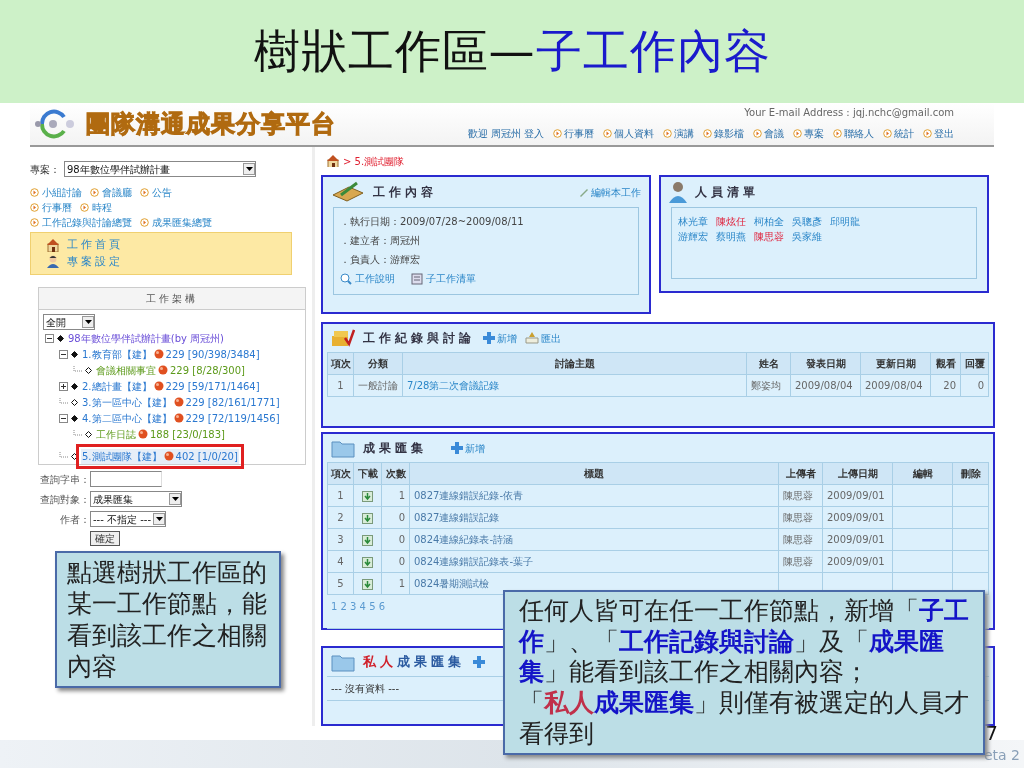 Image resolution: width=1024 pixels, height=768 pixels. What do you see at coordinates (800, 517) in the screenshot?
I see `table-cell: 陳思蓉` at bounding box center [800, 517].